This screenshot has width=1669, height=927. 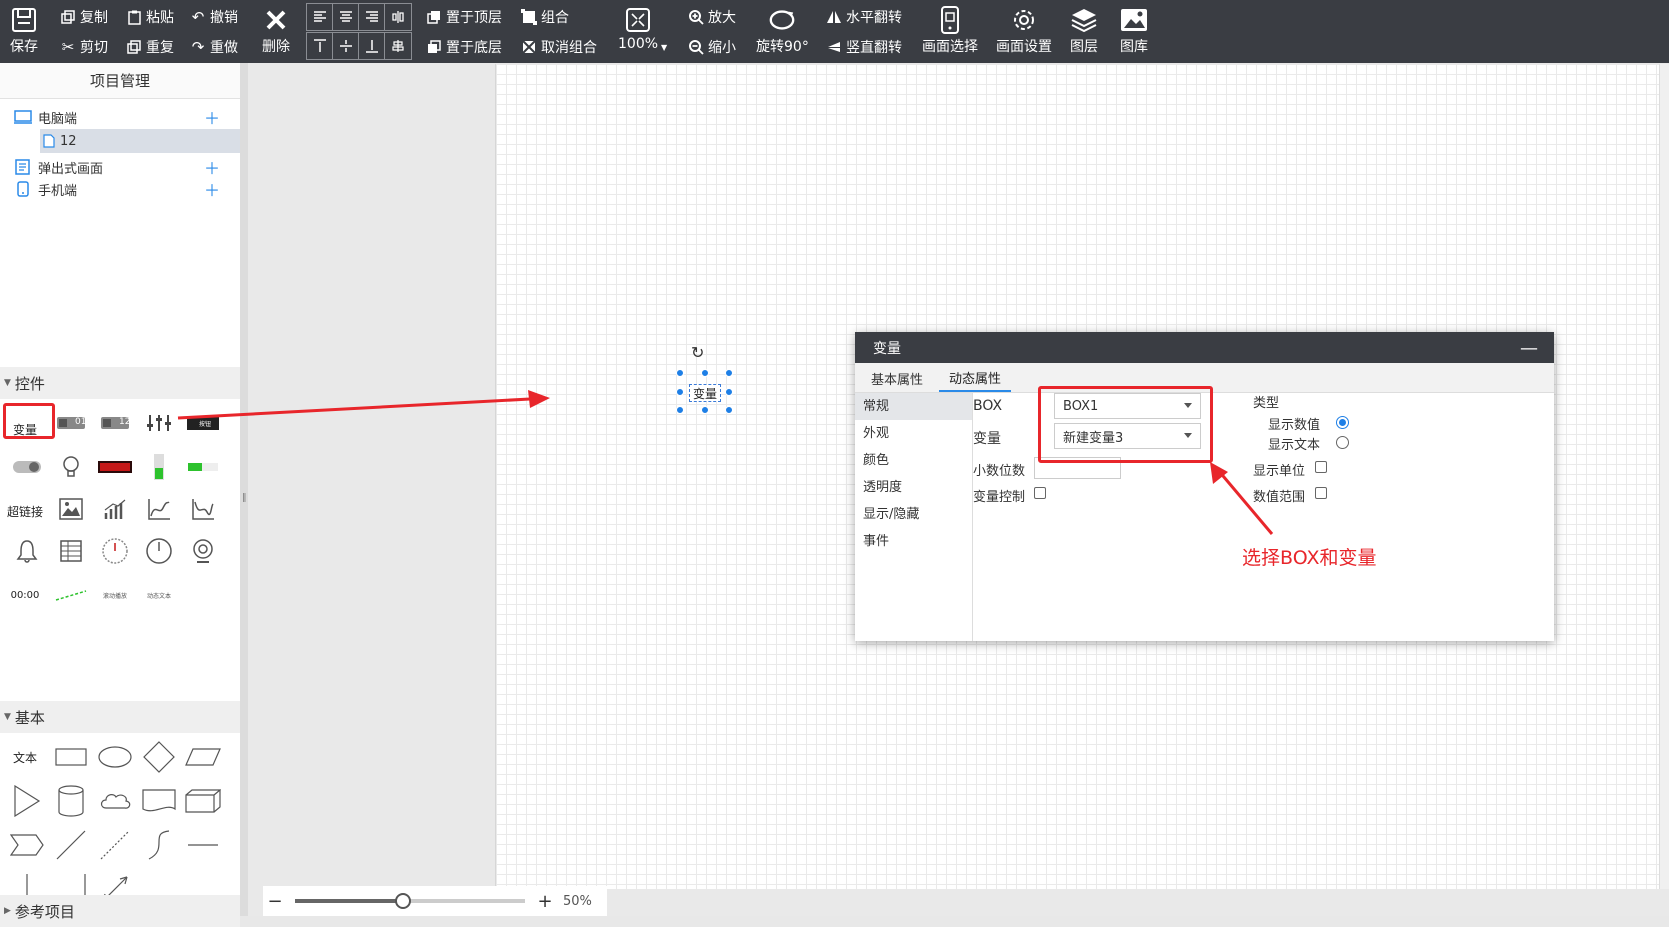 I want to click on align-vcenter-icon, so click(x=398, y=17).